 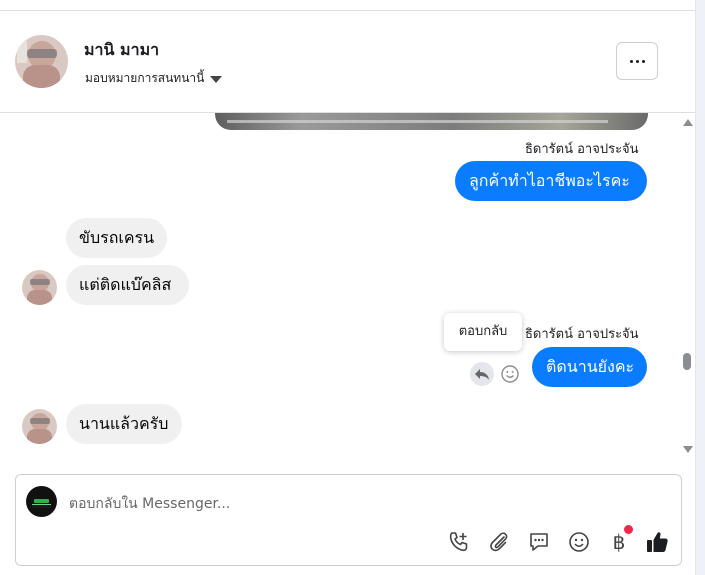 I want to click on more-options-button, so click(x=637, y=61).